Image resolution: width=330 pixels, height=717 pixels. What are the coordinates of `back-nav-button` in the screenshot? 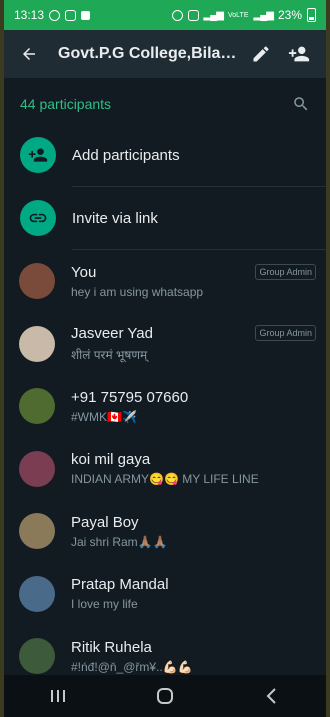 It's located at (272, 696).